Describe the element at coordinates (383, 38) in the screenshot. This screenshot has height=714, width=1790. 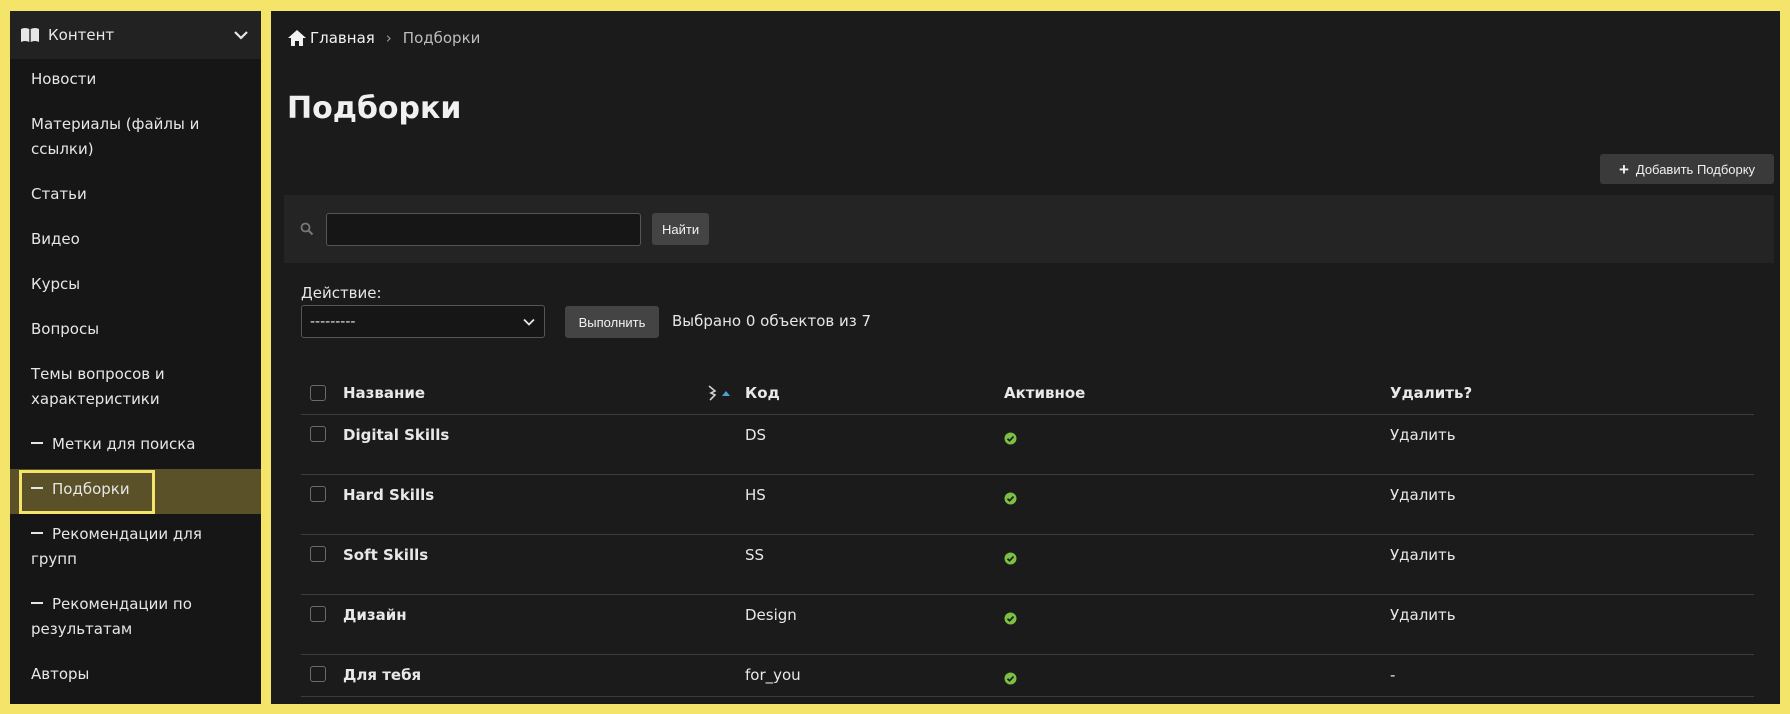
I see `breadcrumb: Главная › Подборки` at that location.